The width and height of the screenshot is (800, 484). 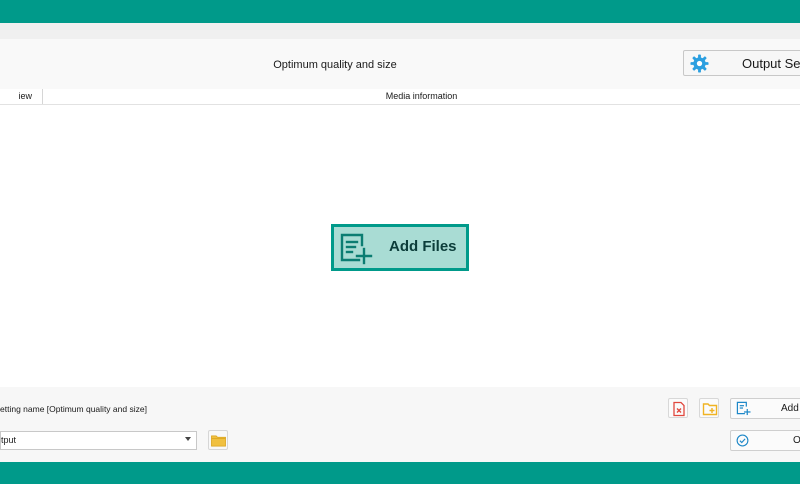 What do you see at coordinates (771, 63) in the screenshot?
I see `output-settings-label: Output Setti` at bounding box center [771, 63].